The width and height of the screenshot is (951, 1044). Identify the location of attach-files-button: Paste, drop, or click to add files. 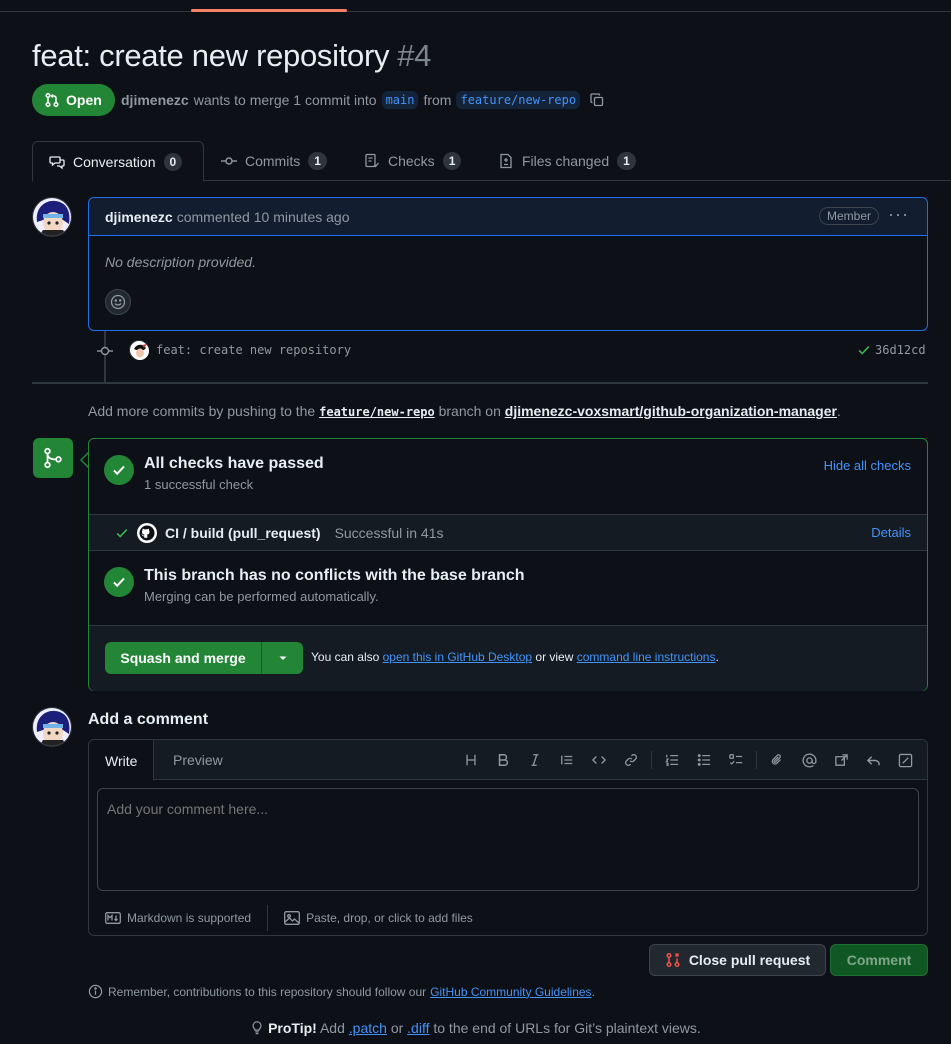
(378, 918).